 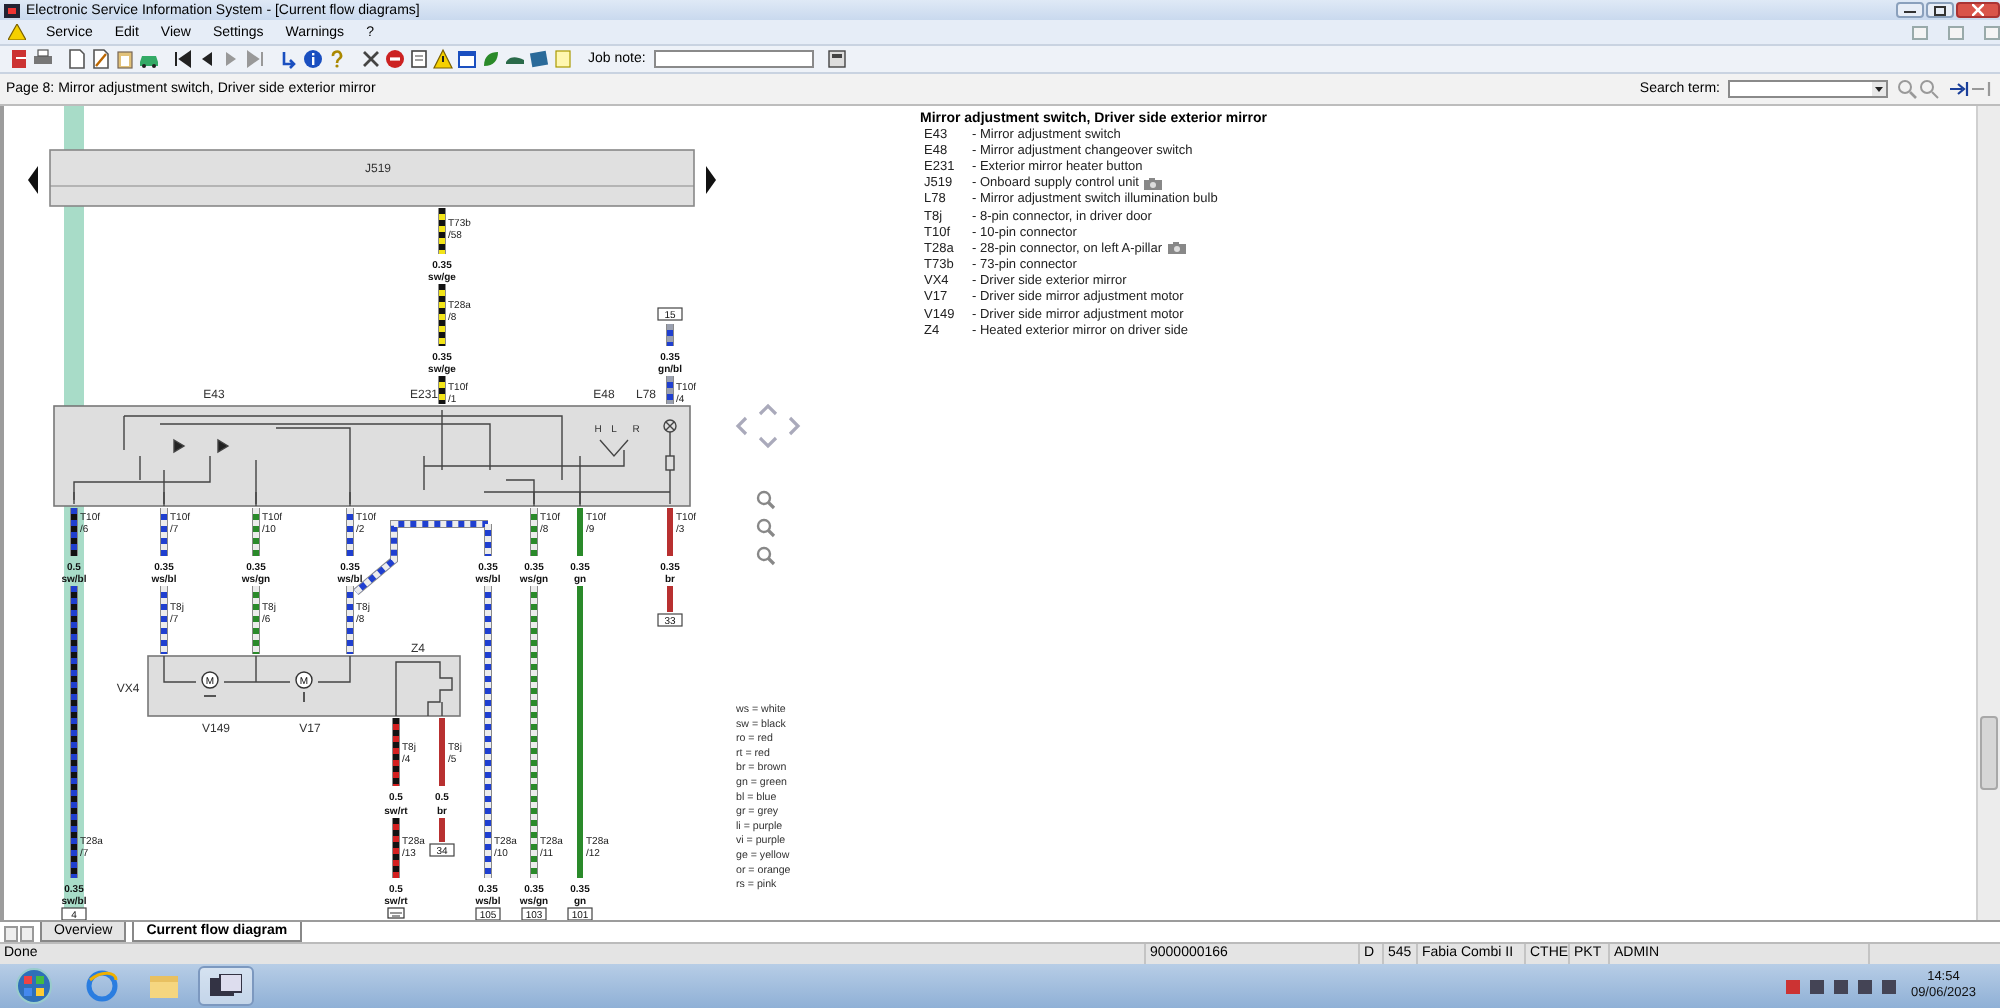 What do you see at coordinates (1910, 10) in the screenshot?
I see `minimize-icon` at bounding box center [1910, 10].